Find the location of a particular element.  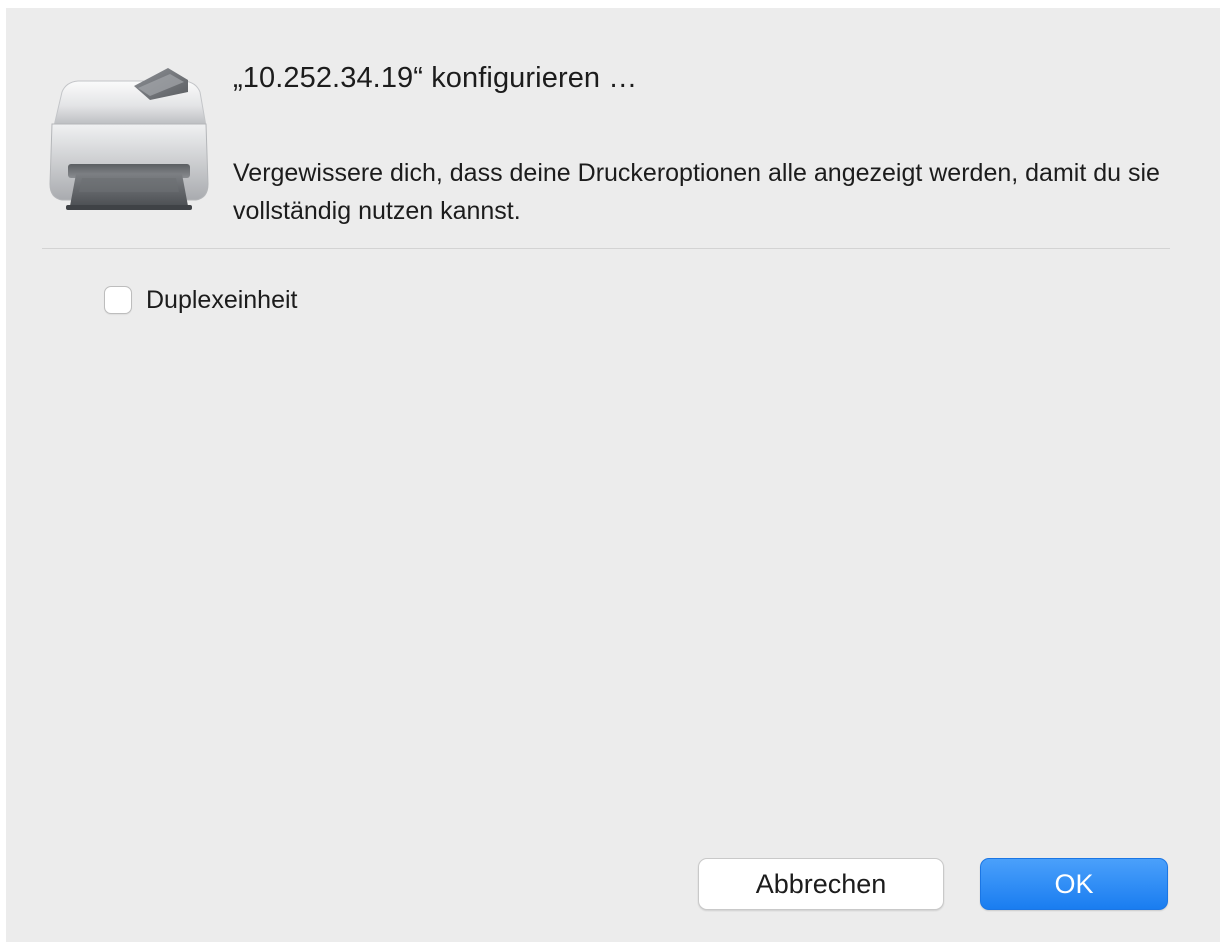

printer-icon is located at coordinates (129, 142).